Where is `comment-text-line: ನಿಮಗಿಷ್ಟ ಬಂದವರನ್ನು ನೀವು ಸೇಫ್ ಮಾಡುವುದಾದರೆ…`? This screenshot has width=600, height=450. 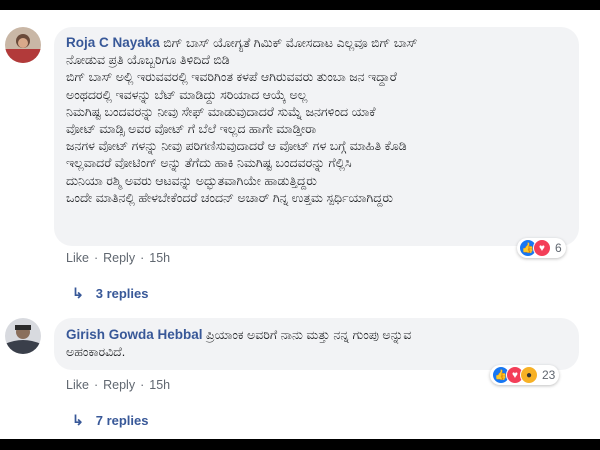
comment-text-line: ನಿಮಗಿಷ್ಟ ಬಂದವರನ್ನು ನೀವು ಸೇಫ್ ಮಾಡುವುದಾದರೆ… is located at coordinates (221, 111).